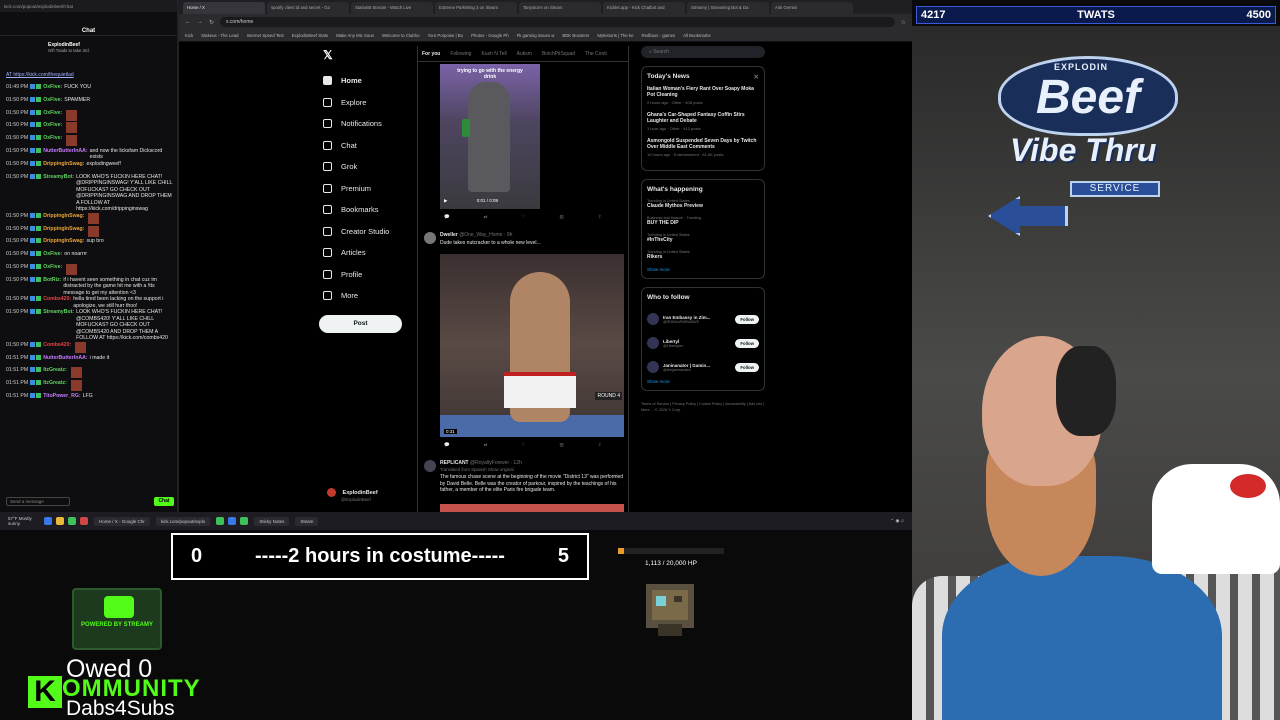  What do you see at coordinates (756, 77) in the screenshot?
I see `close-icon: ✕` at bounding box center [756, 77].